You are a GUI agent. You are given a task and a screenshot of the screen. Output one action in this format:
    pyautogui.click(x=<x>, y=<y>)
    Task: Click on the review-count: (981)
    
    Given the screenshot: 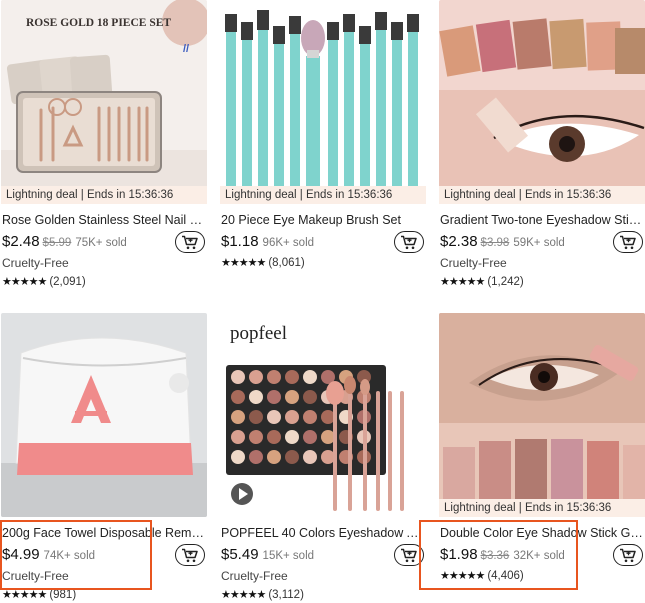 What is the action you would take?
    pyautogui.click(x=63, y=595)
    